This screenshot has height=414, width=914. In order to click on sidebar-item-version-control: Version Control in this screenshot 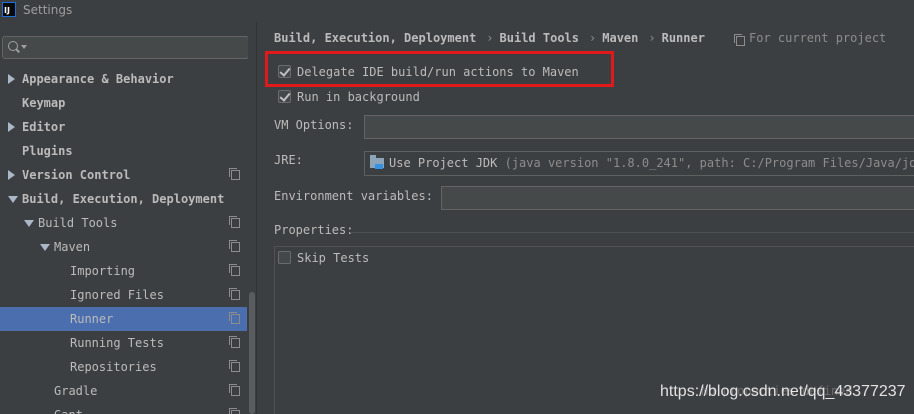, I will do `click(123, 175)`.